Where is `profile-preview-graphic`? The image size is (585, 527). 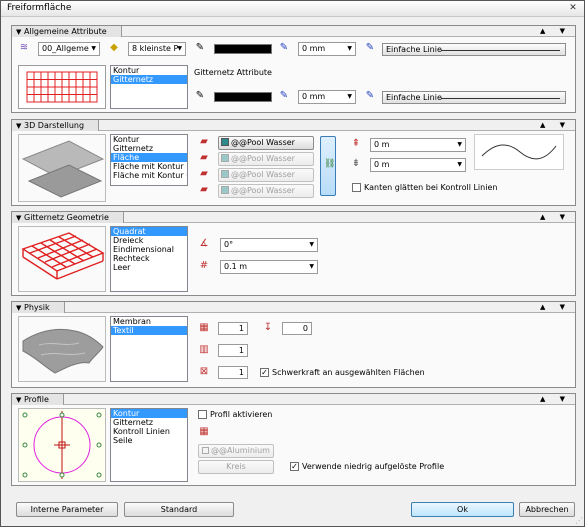
profile-preview-graphic is located at coordinates (62, 445).